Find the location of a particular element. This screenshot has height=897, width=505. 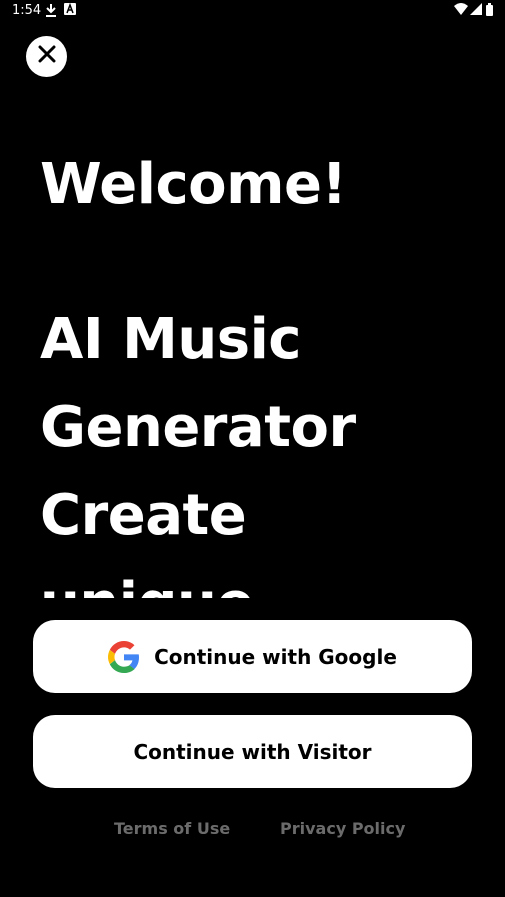

welcome-heading: Welcome! is located at coordinates (193, 184).